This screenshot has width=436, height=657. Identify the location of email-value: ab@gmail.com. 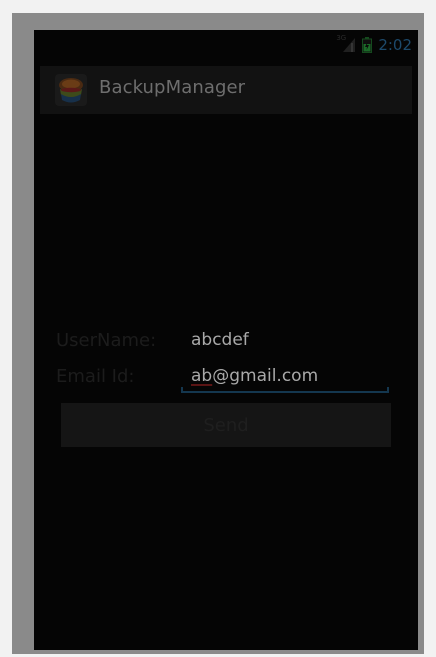
(254, 376).